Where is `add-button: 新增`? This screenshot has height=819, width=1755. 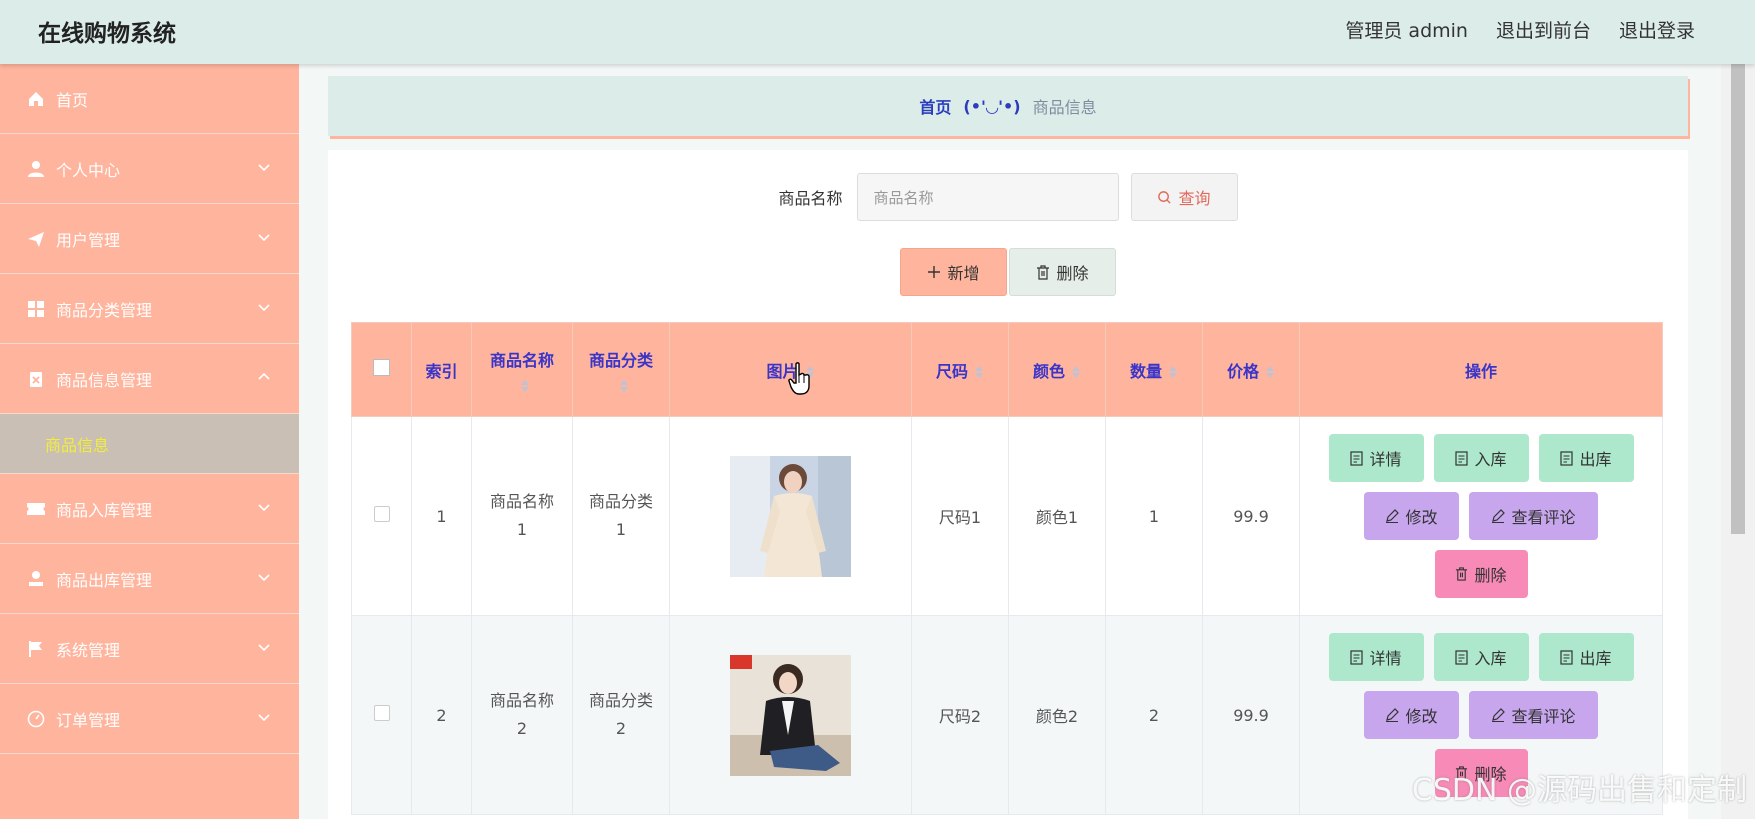
add-button: 新增 is located at coordinates (953, 272).